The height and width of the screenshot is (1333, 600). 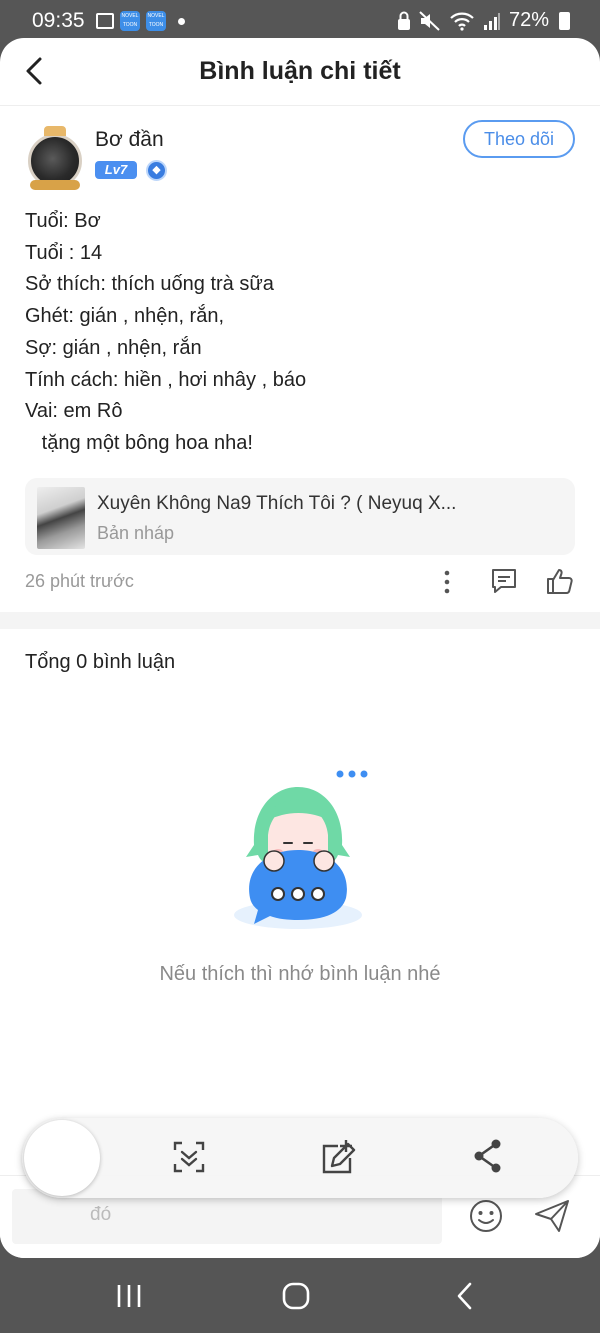 I want to click on avatar, so click(x=55, y=158).